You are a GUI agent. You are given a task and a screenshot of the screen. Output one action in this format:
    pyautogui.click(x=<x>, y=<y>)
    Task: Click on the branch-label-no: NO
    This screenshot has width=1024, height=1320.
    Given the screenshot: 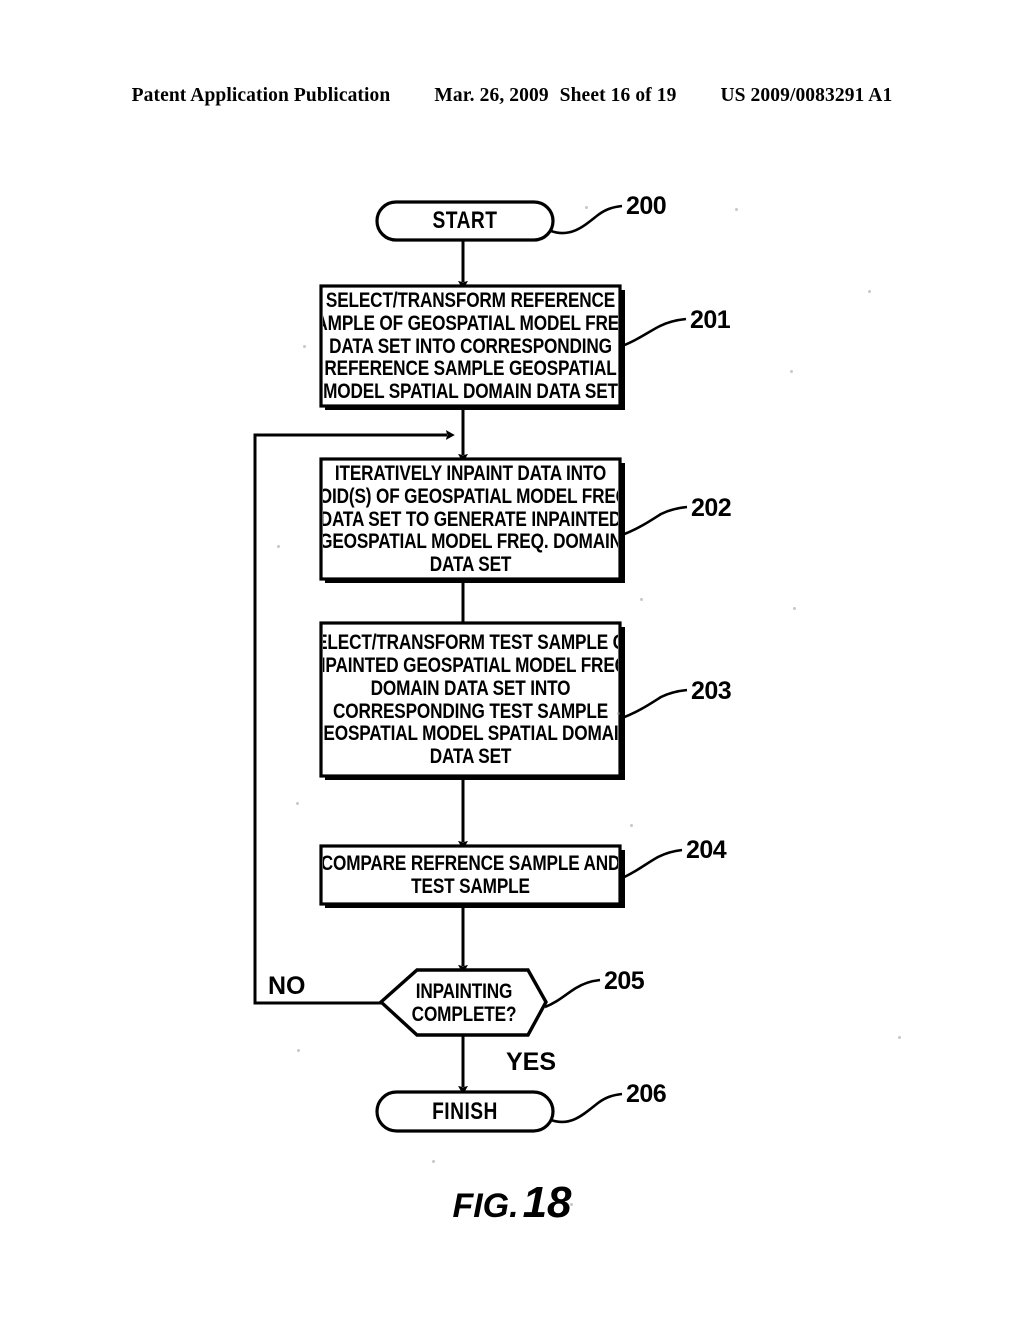 What is the action you would take?
    pyautogui.click(x=287, y=986)
    